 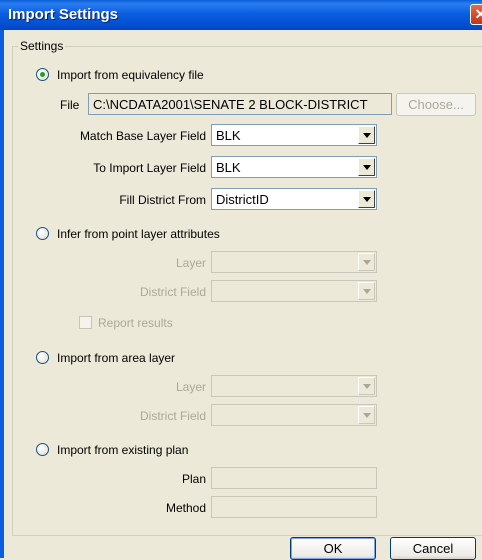 What do you see at coordinates (240, 104) in the screenshot?
I see `file-path-field: C:\NCDATA2001\SENATE 2 BLOCK-DISTRICT` at bounding box center [240, 104].